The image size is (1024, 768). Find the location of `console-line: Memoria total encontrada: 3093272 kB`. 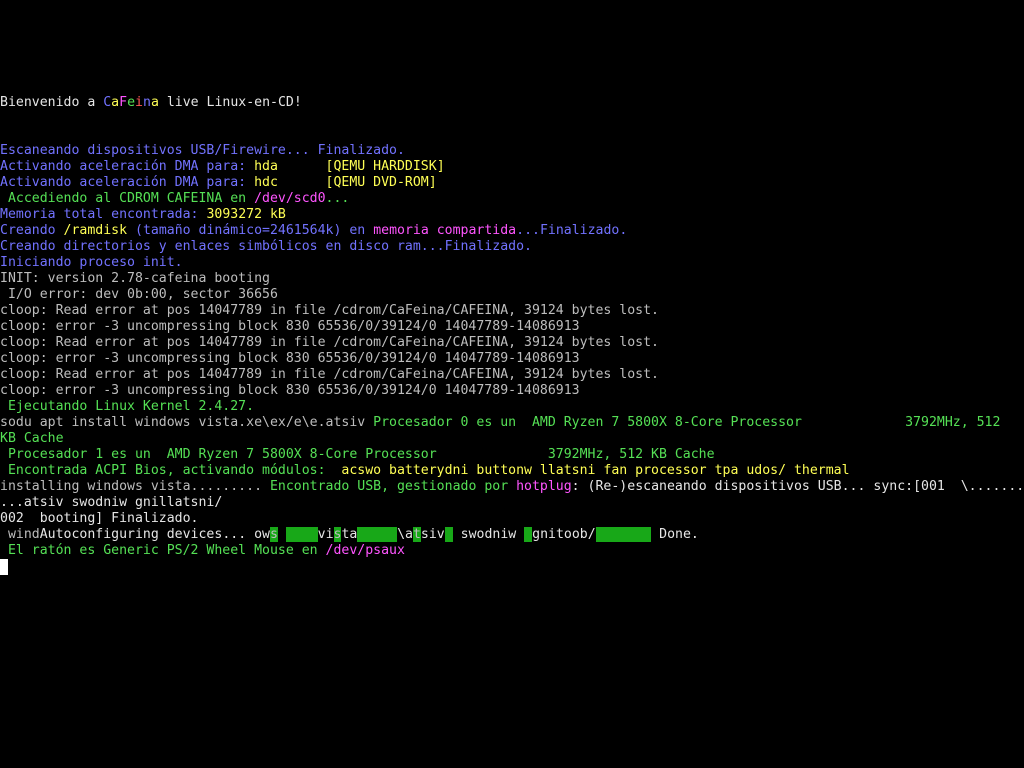

console-line: Memoria total encontrada: 3093272 kB is located at coordinates (512, 215).